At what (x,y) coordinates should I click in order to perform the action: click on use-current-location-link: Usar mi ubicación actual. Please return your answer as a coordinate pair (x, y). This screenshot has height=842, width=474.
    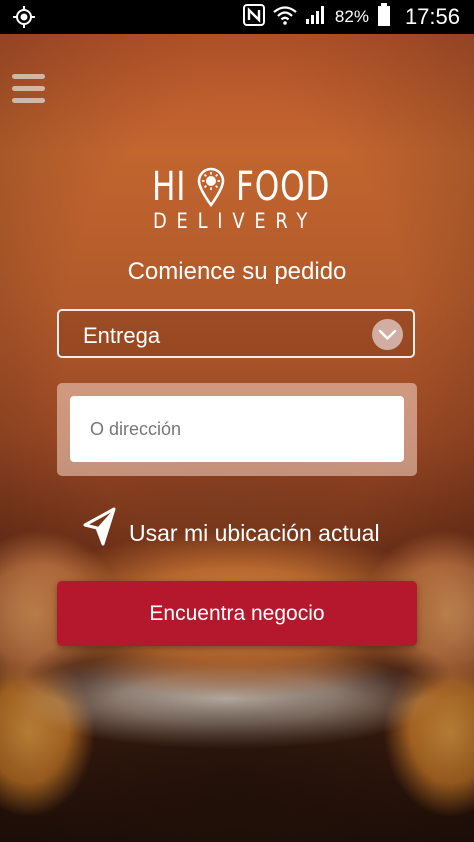
    Looking at the image, I should click on (242, 529).